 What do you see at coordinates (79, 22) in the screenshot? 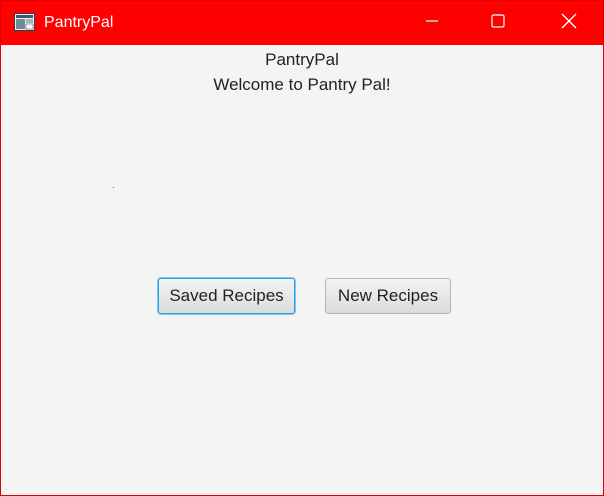
I see `window-title: PantryPal` at bounding box center [79, 22].